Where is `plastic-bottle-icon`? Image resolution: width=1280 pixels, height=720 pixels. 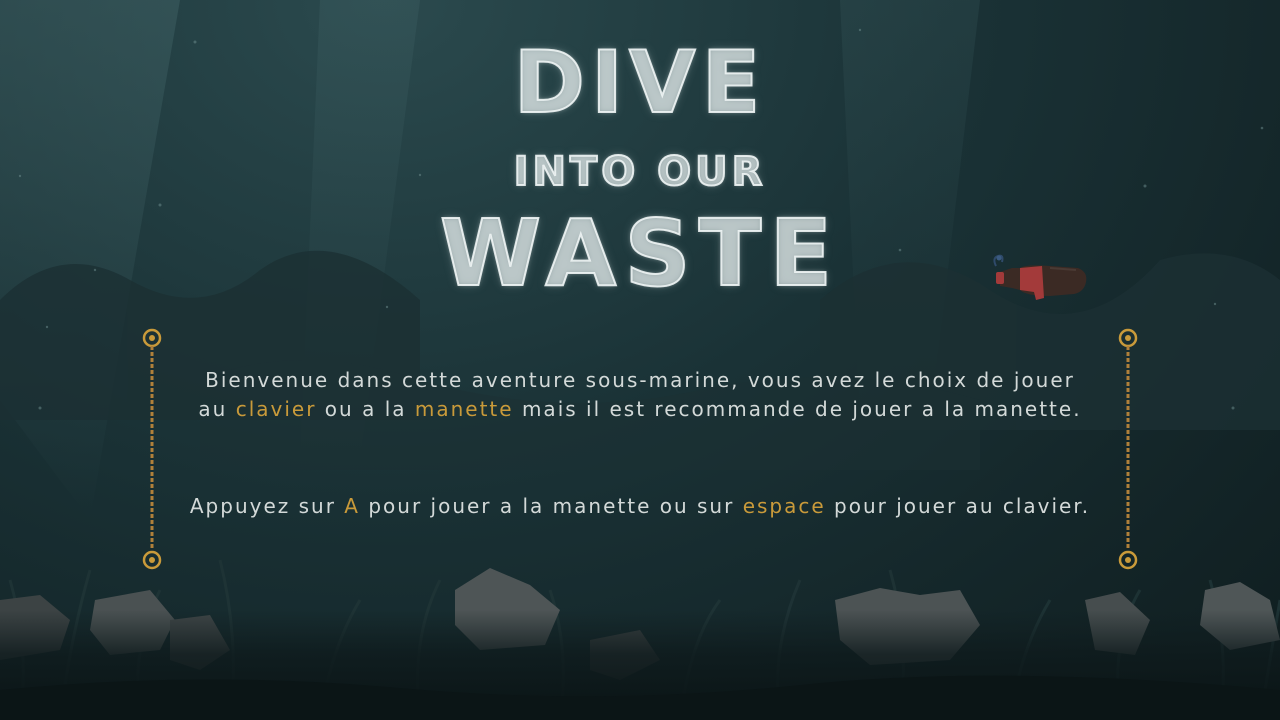
plastic-bottle-icon is located at coordinates (1040, 277).